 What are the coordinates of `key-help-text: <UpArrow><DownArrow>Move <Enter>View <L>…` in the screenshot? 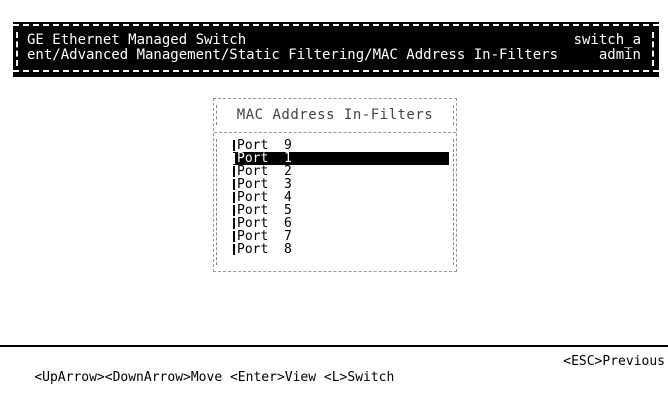 It's located at (214, 377).